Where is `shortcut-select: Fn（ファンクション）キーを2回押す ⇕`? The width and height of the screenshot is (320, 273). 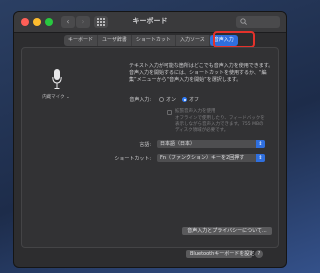 shortcut-select: Fn（ファンクション）キーを2回押す ⇕ is located at coordinates (211, 158).